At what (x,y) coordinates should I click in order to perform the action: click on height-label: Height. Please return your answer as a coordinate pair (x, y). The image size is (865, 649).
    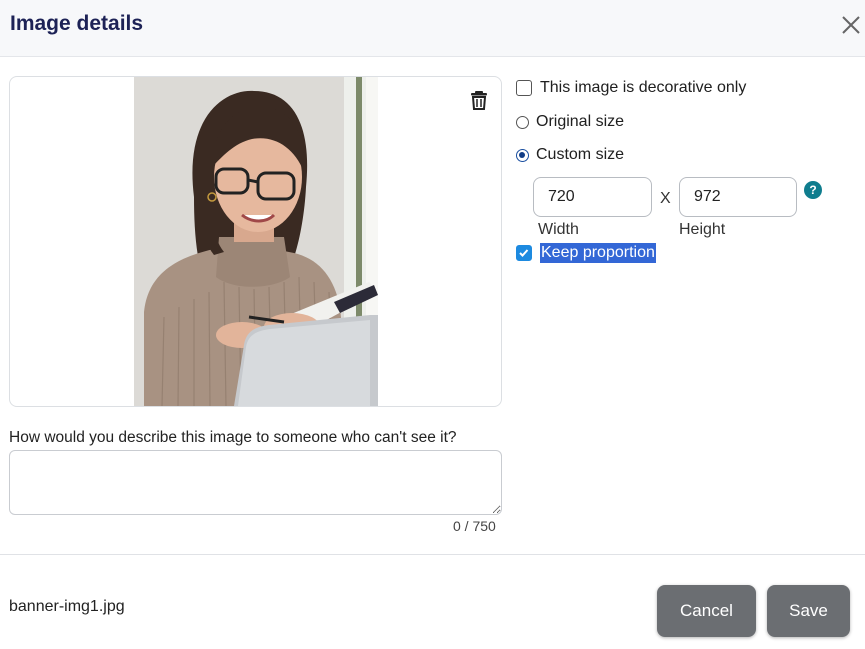
    Looking at the image, I should click on (702, 229).